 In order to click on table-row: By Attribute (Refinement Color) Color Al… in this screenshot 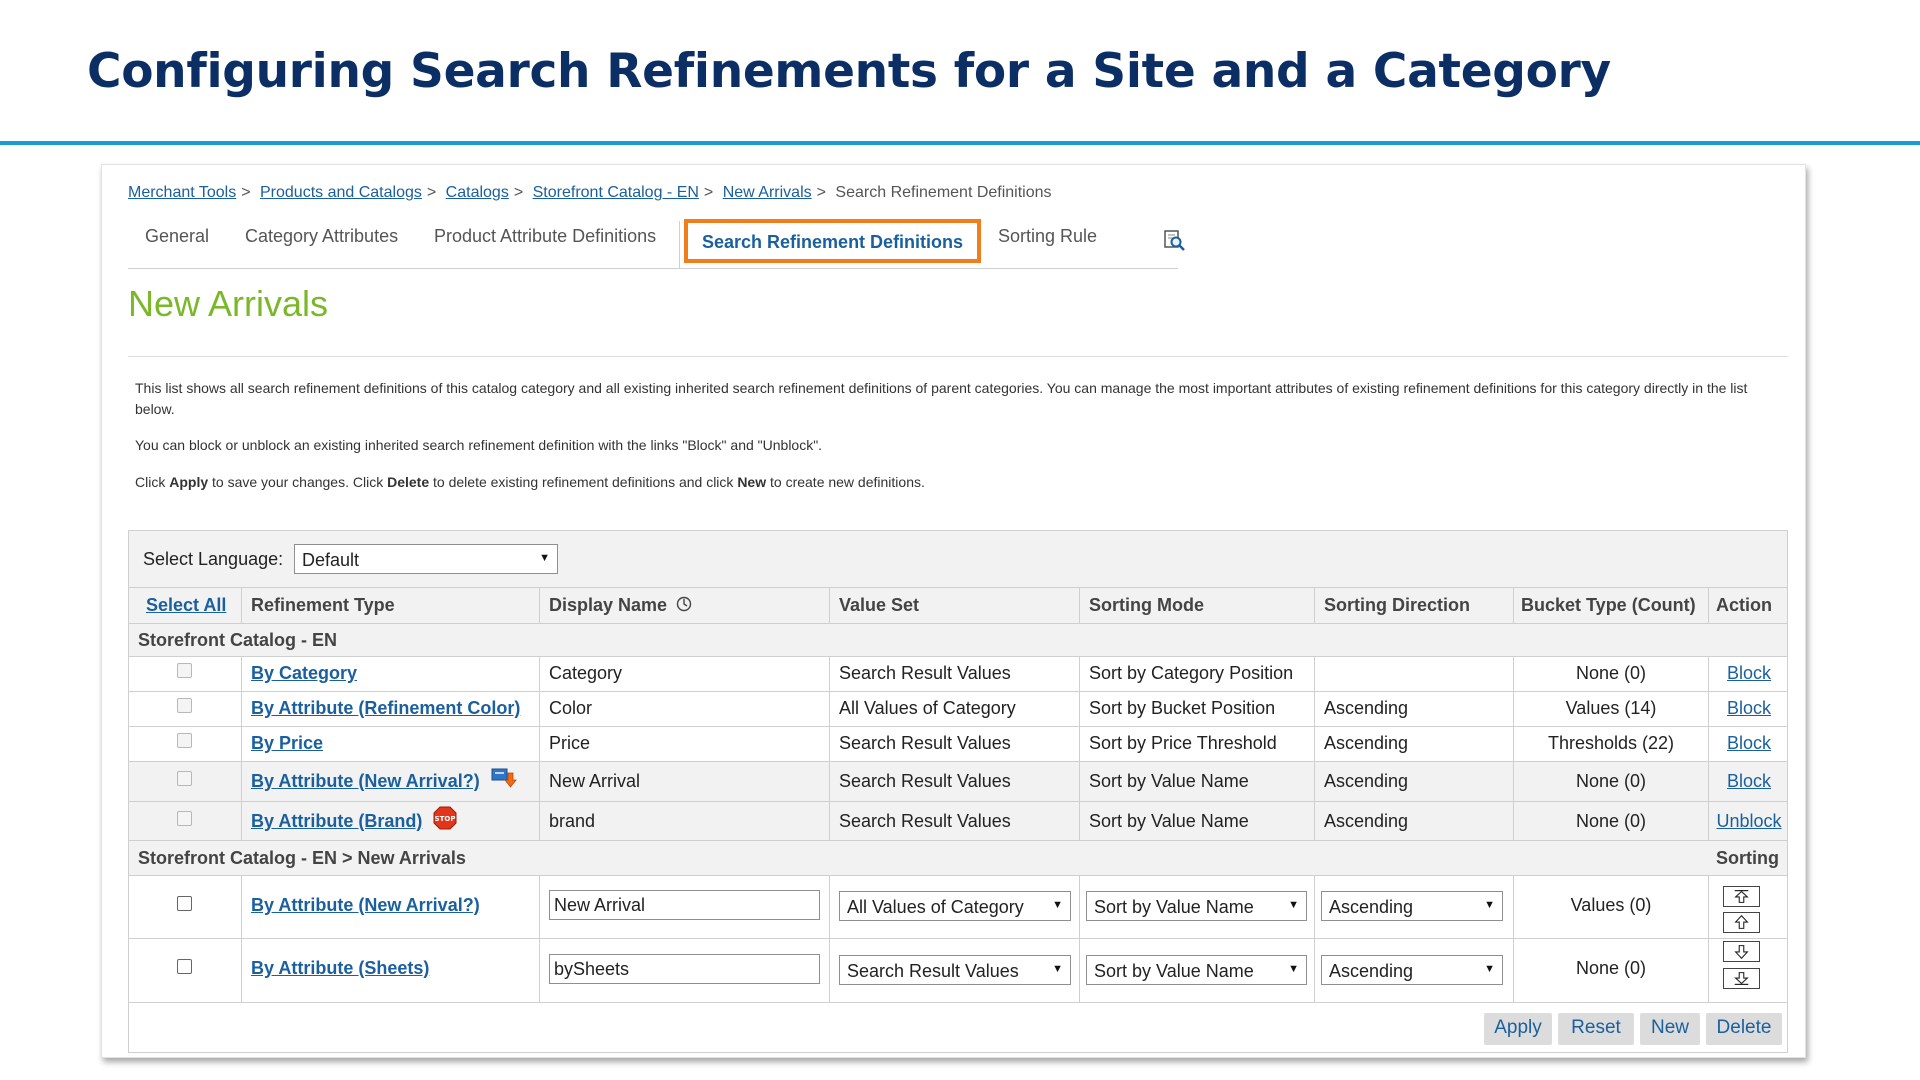, I will do `click(958, 708)`.